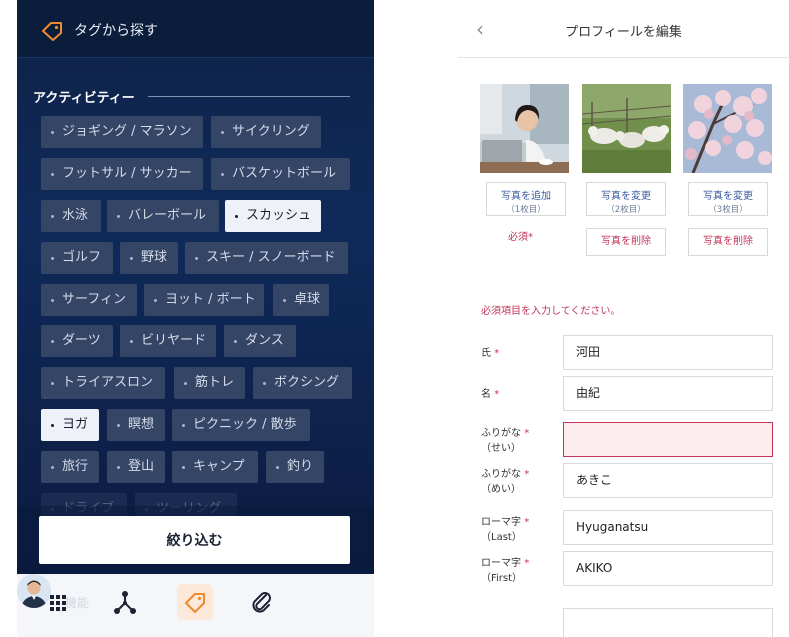  I want to click on field-label-furigana-mei: ふりがな * （めい）, so click(505, 482).